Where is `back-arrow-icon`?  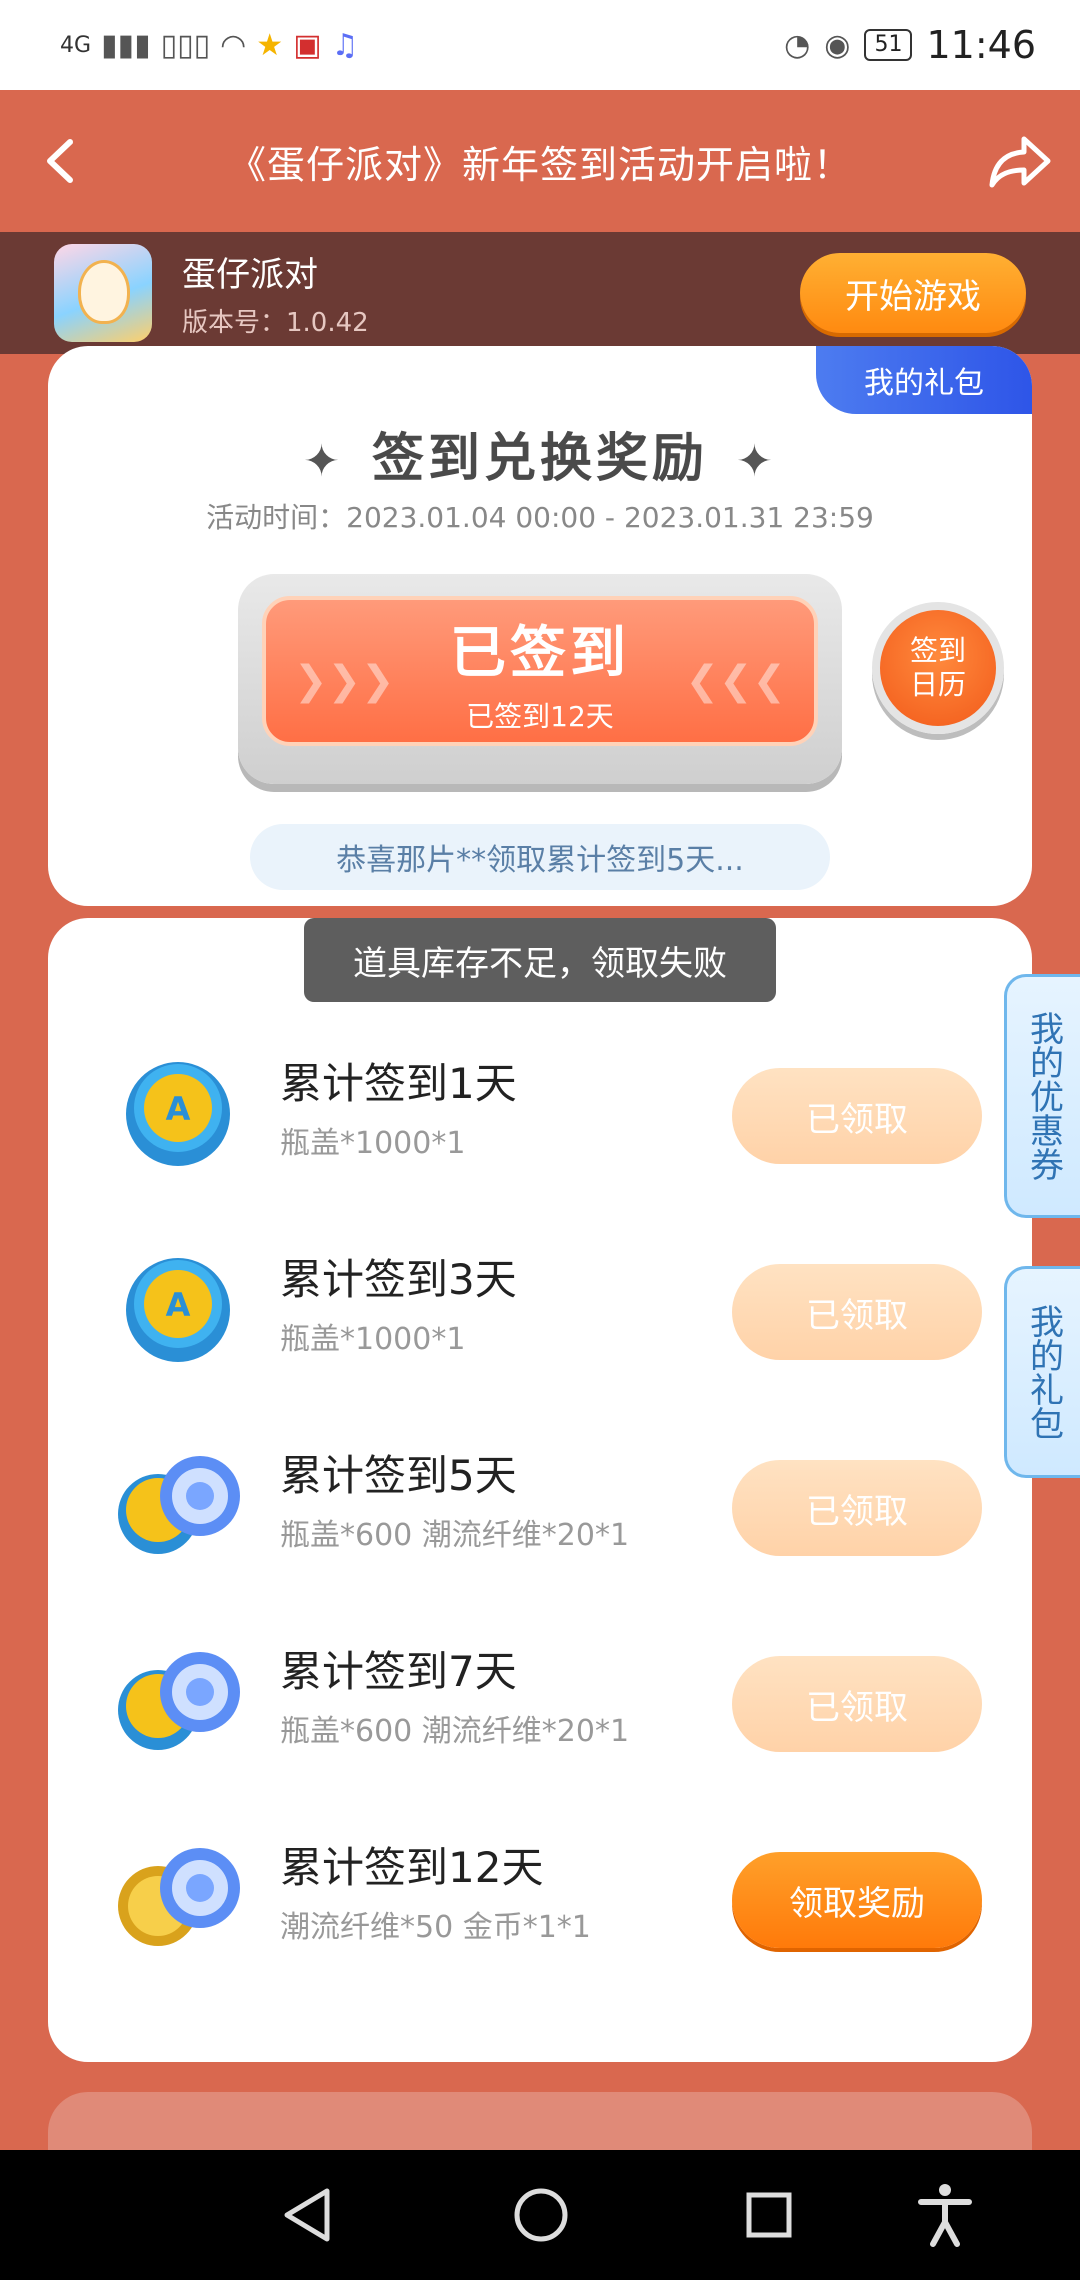 back-arrow-icon is located at coordinates (60, 161).